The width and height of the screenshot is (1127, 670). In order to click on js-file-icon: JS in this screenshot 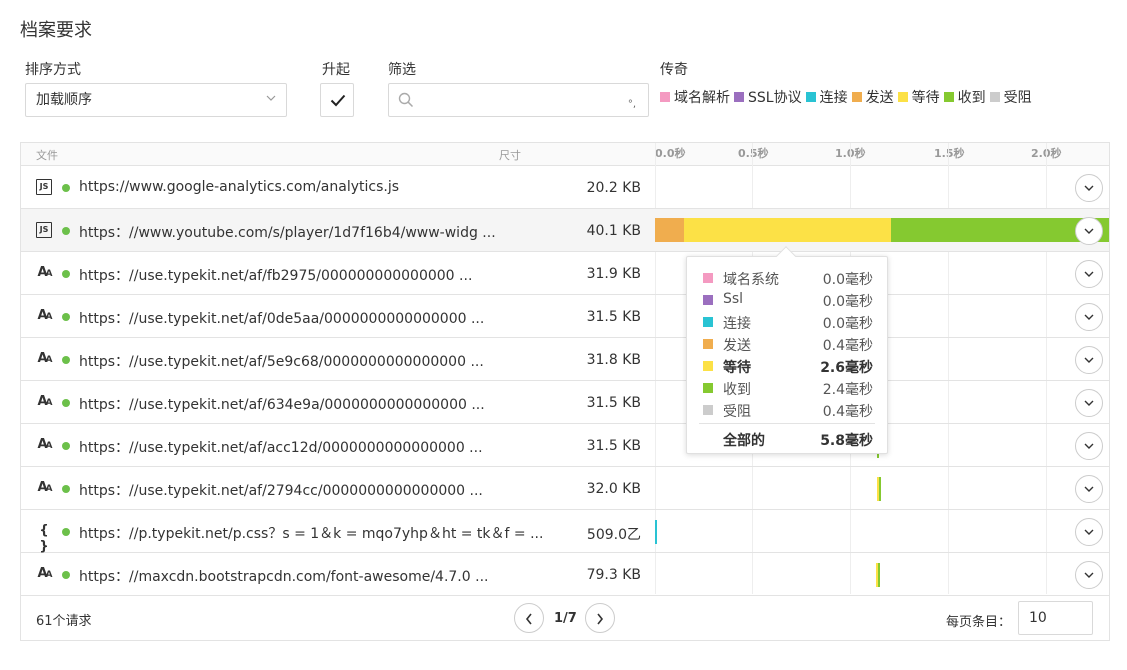, I will do `click(44, 230)`.